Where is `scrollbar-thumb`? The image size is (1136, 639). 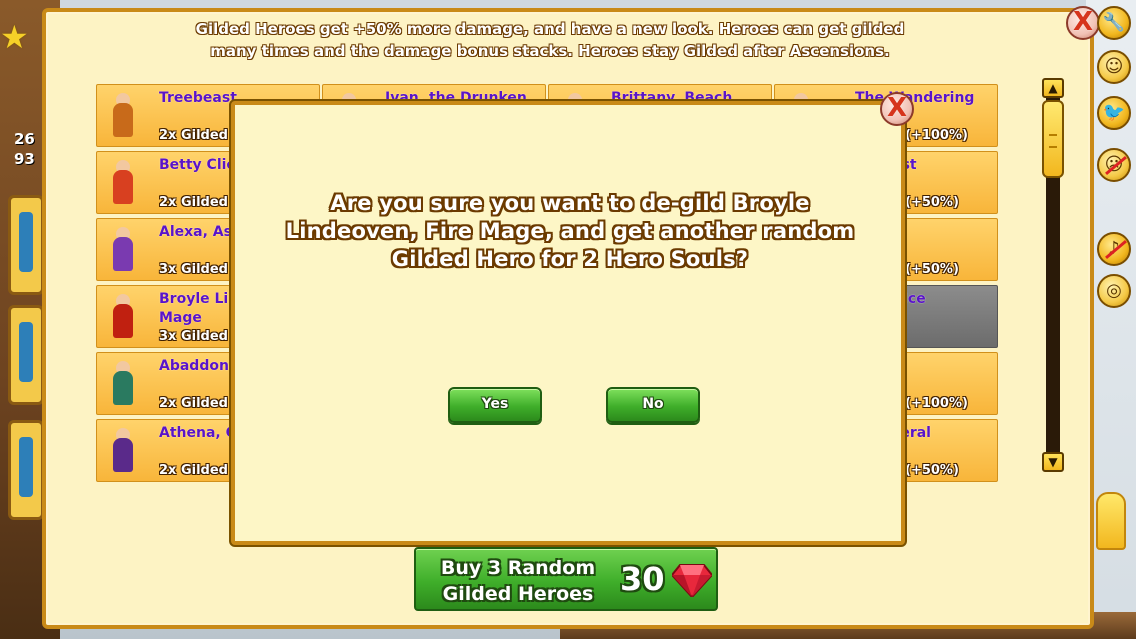
scrollbar-thumb is located at coordinates (1053, 139).